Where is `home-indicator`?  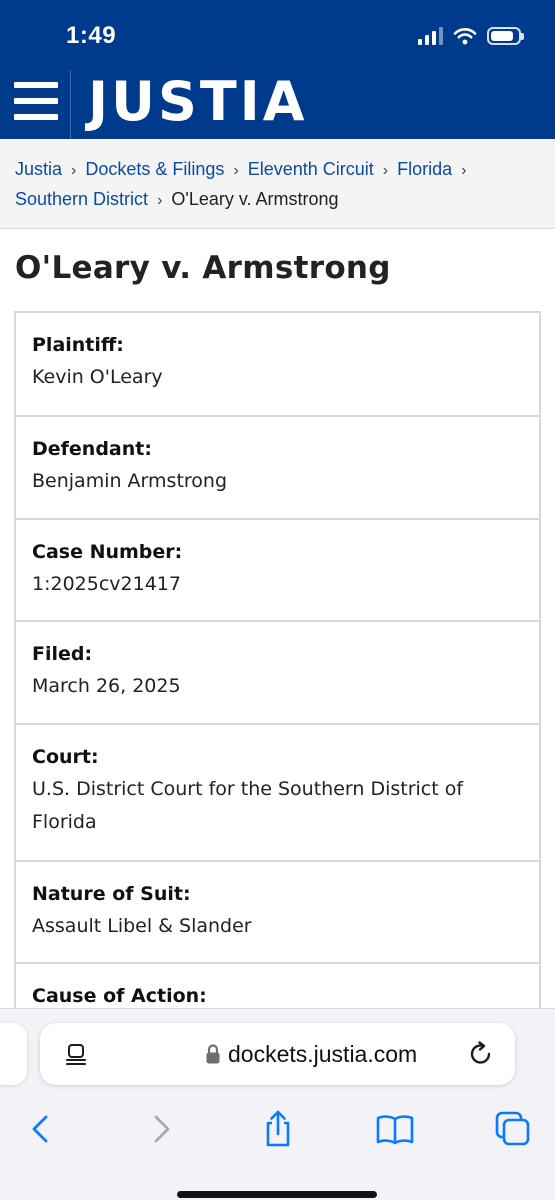 home-indicator is located at coordinates (277, 1194).